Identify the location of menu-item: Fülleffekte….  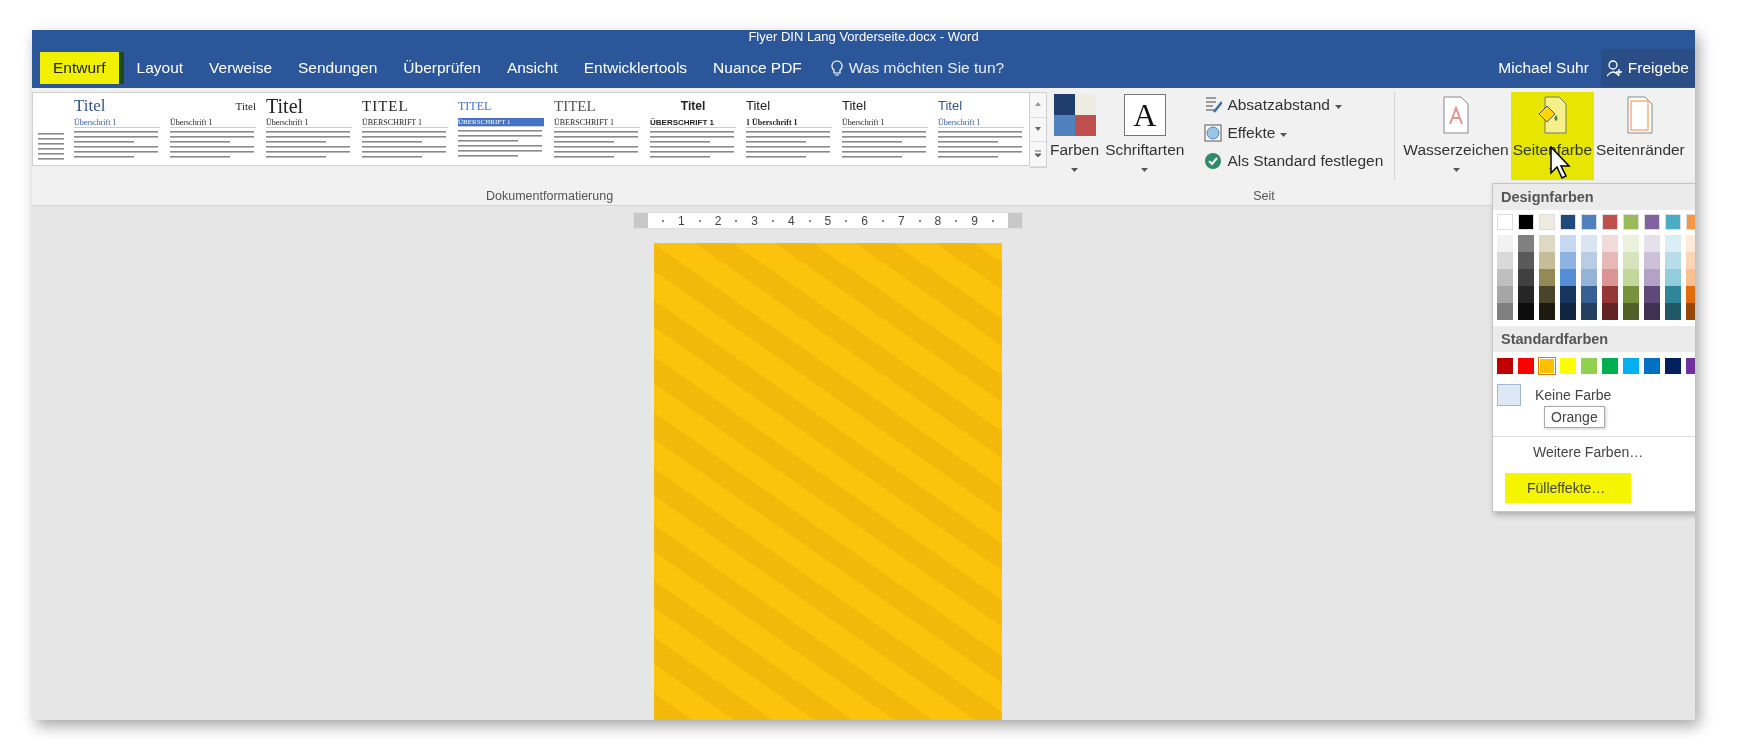
(1568, 488).